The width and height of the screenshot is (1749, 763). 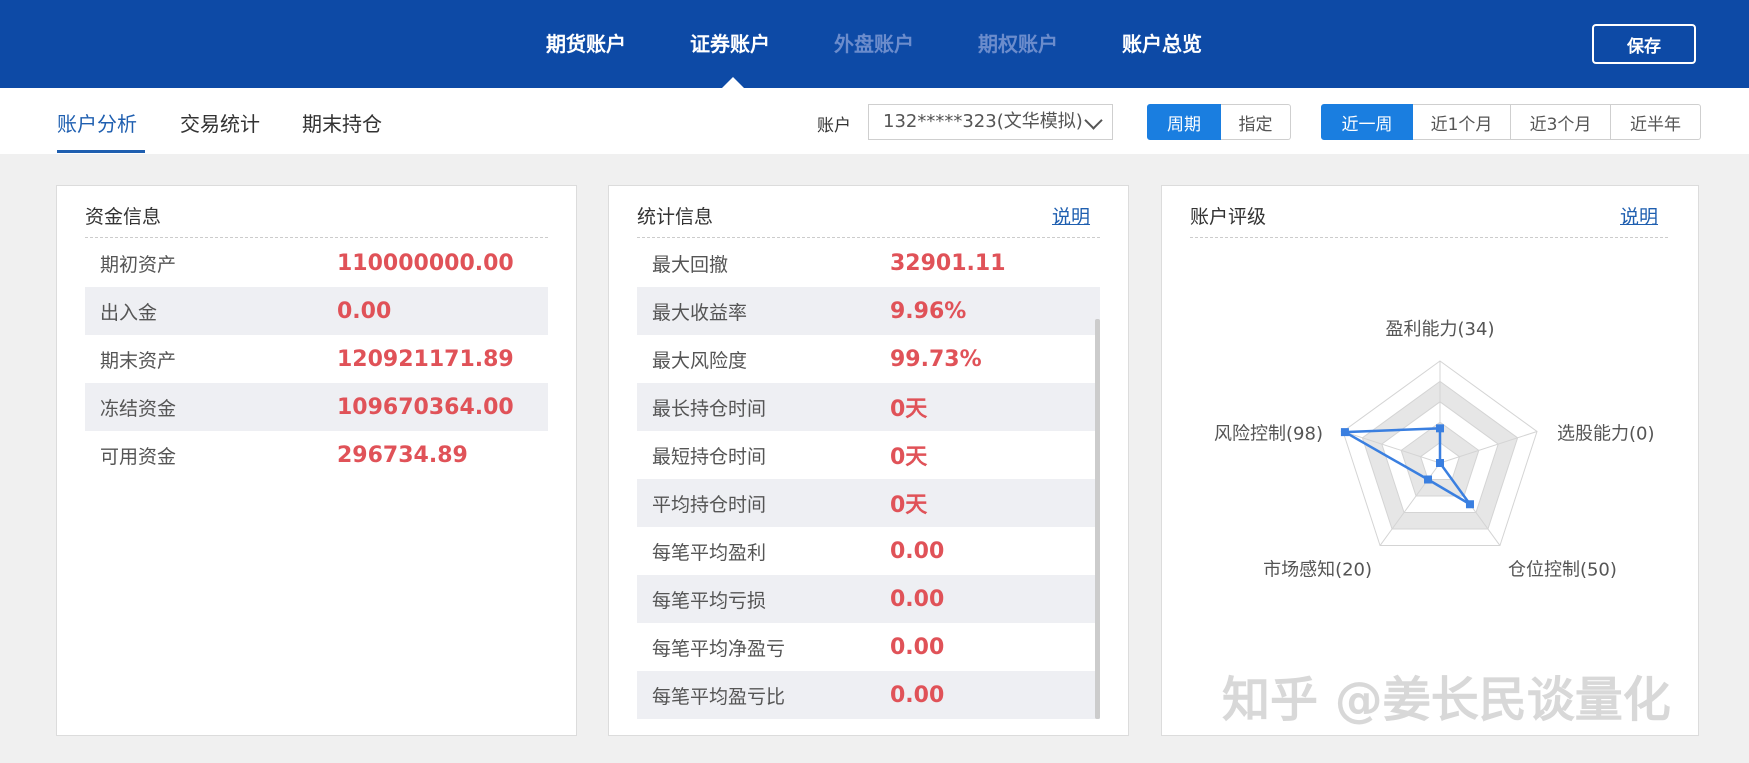 I want to click on radar-axis-label: 选股能力(0), so click(x=1606, y=433).